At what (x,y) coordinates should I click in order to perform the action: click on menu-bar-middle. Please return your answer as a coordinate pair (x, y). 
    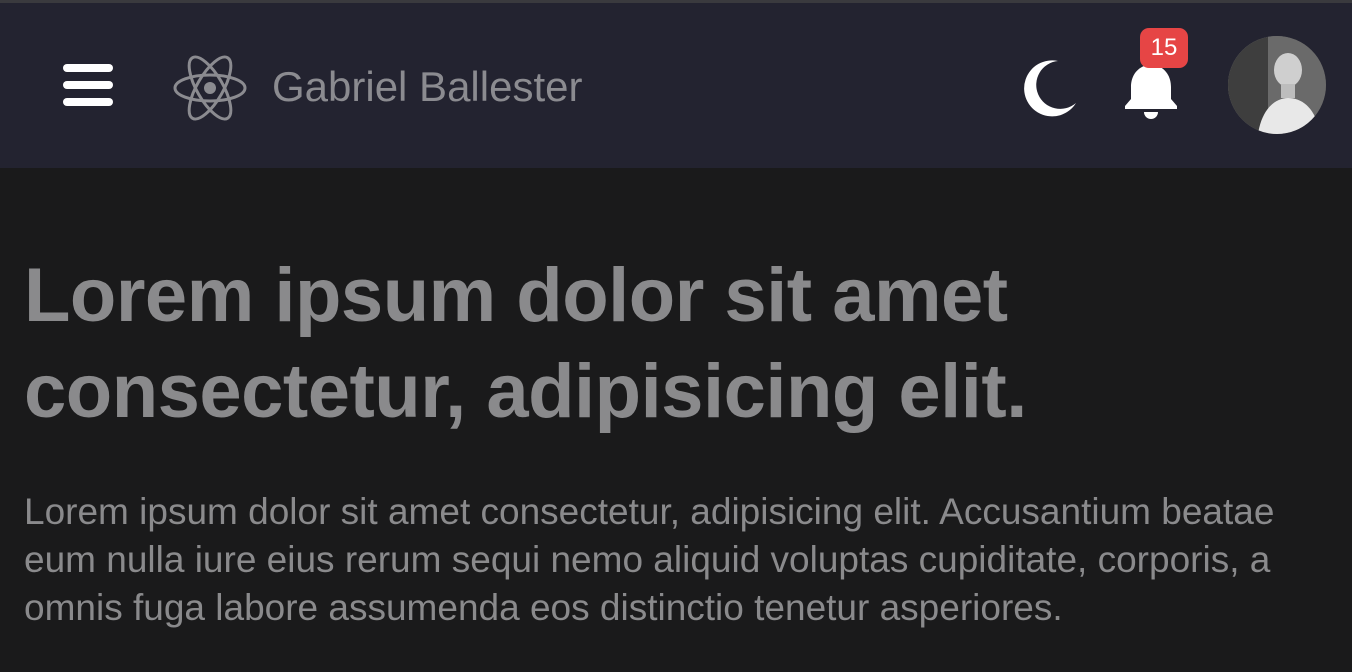
    Looking at the image, I should click on (88, 85).